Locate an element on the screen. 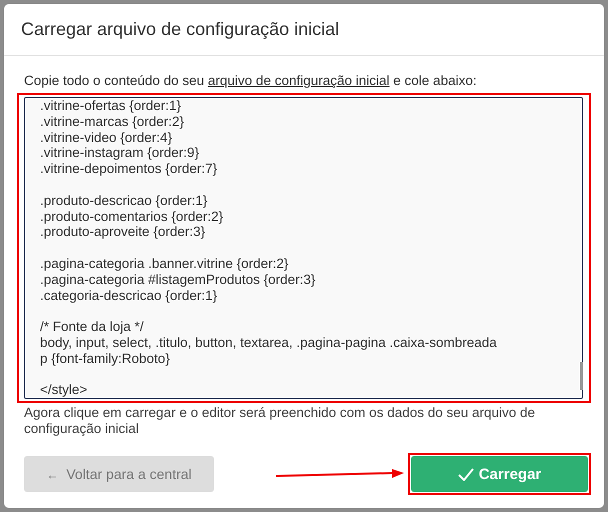 This screenshot has height=512, width=608. hint-text: Agora clique em carregar e o editor será preenchido com os dados do seu arquivo de configuração inicial is located at coordinates (279, 421).